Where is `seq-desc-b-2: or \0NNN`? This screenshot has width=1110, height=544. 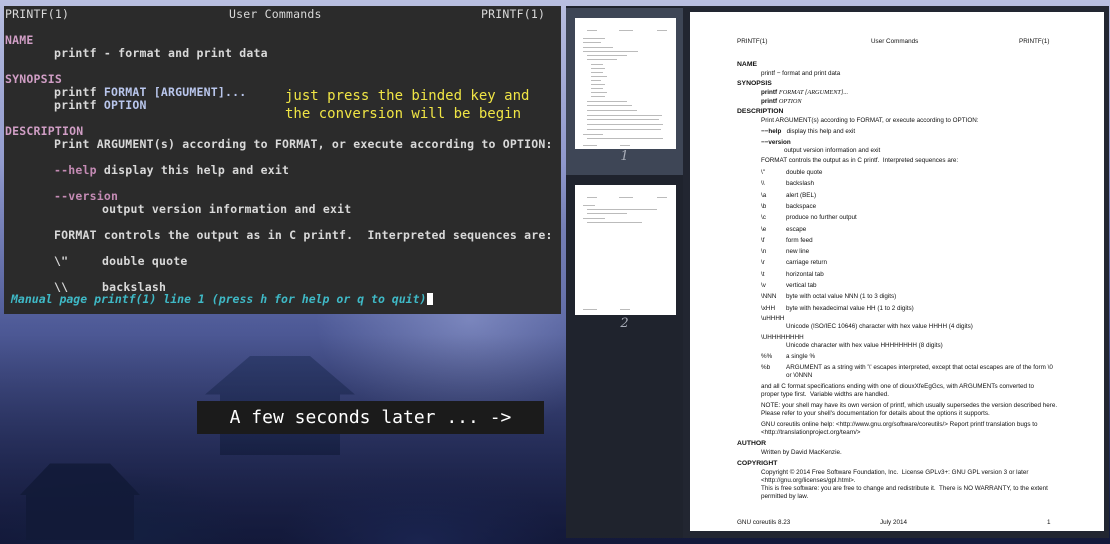
seq-desc-b-2: or \0NNN is located at coordinates (799, 375).